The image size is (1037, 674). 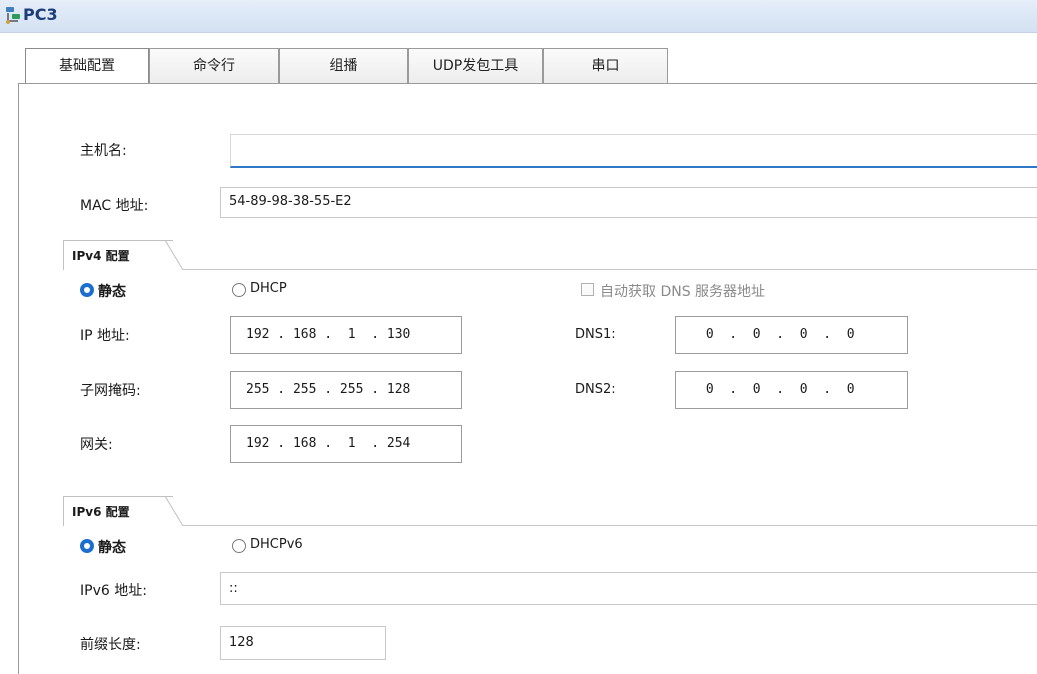 I want to click on ipv4-dhcp-radio, so click(x=239, y=290).